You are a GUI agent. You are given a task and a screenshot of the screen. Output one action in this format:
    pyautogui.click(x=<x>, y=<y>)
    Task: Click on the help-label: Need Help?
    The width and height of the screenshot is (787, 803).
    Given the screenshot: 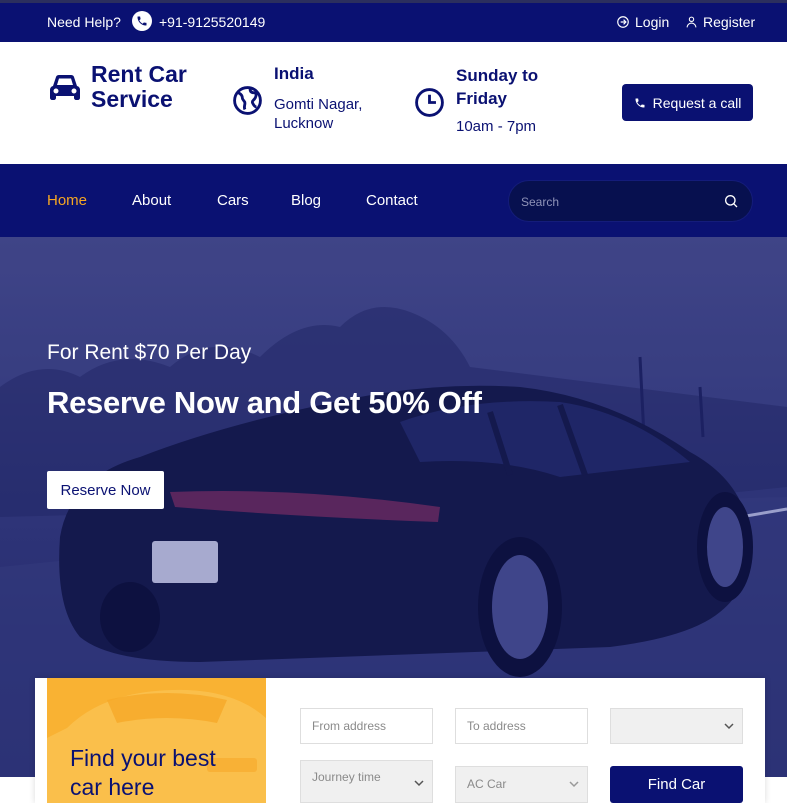 What is the action you would take?
    pyautogui.click(x=84, y=22)
    